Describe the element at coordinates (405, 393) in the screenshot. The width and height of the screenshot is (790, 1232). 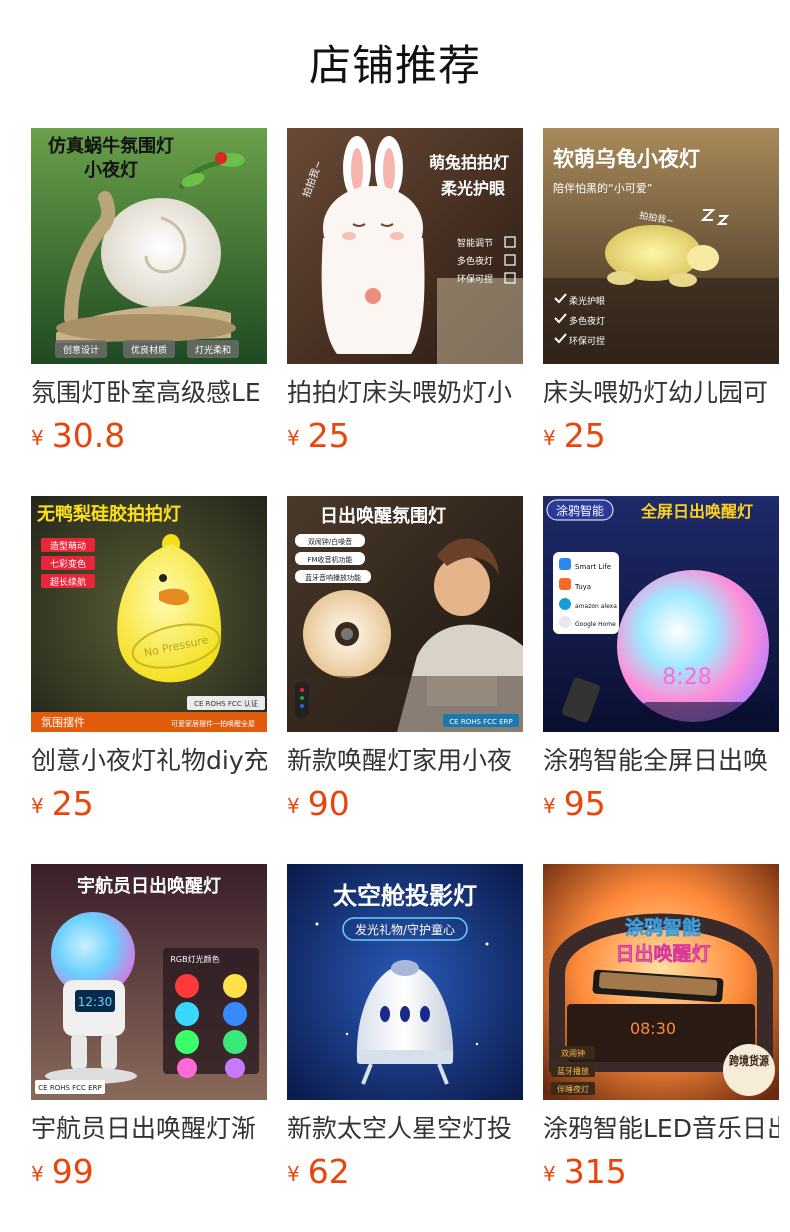
I see `product-name: 拍拍灯床头喂奶灯小` at that location.